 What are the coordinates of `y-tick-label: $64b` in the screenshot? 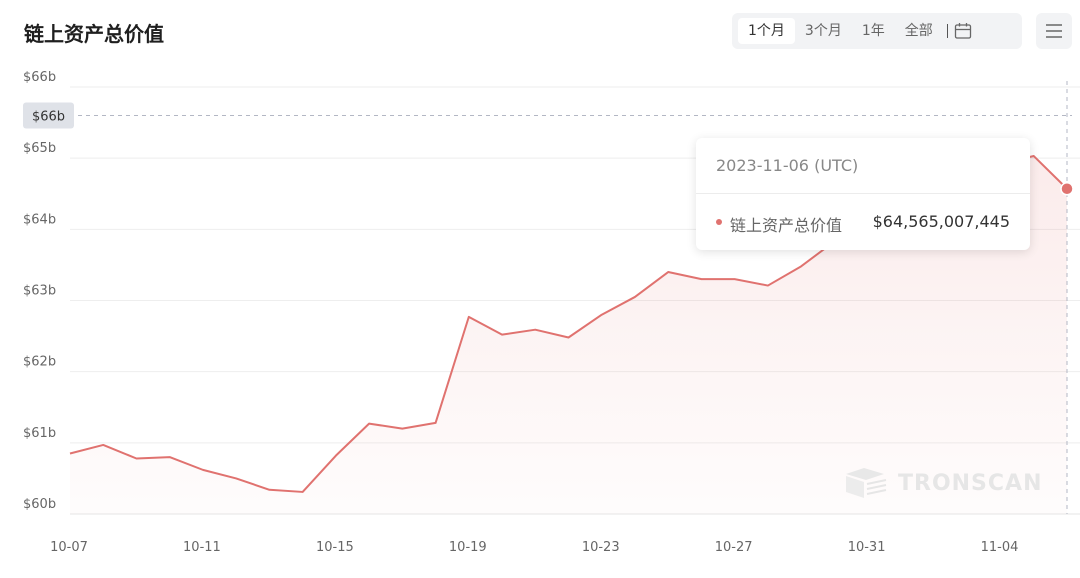 It's located at (39, 219).